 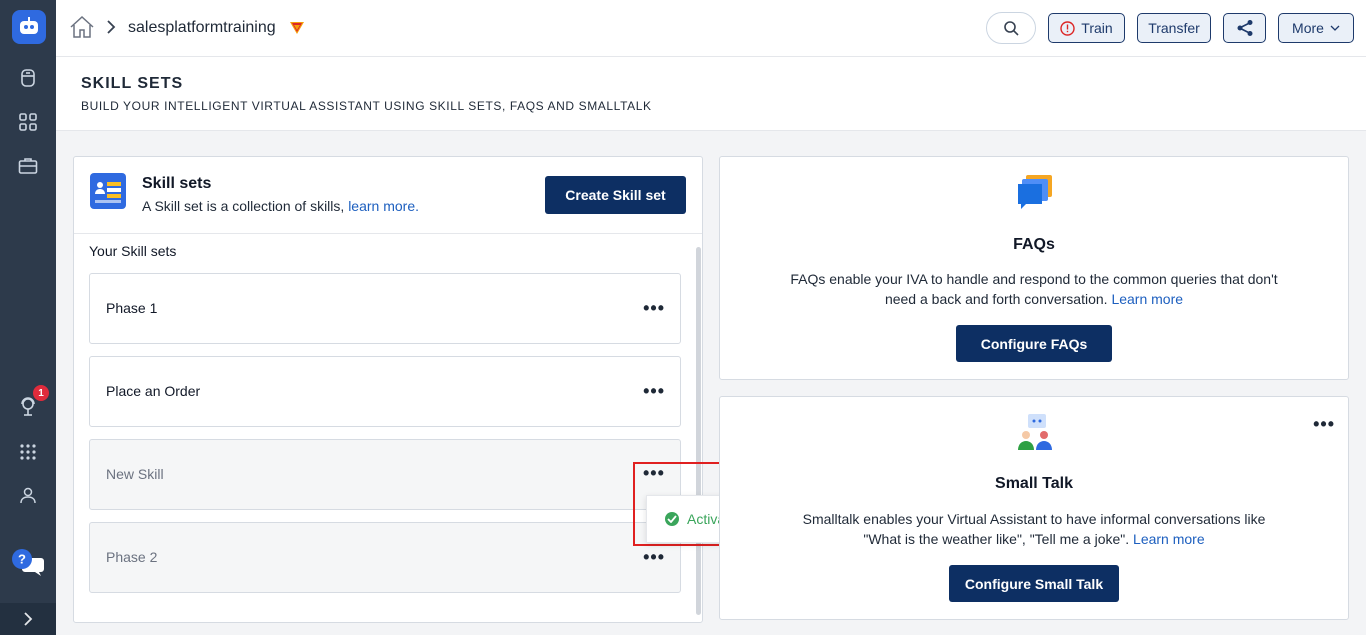 I want to click on search-icon, so click(x=1011, y=28).